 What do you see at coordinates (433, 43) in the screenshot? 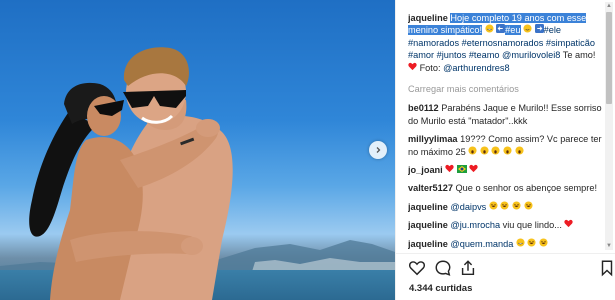
I see `caption-tag: #namorados` at bounding box center [433, 43].